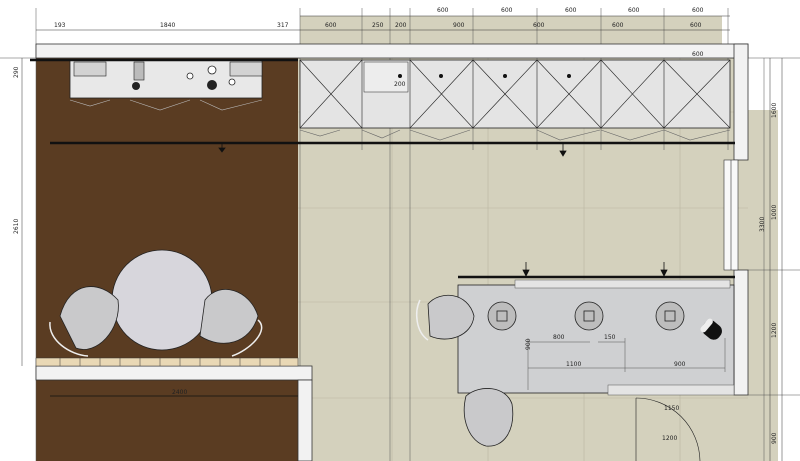 The width and height of the screenshot is (800, 461). I want to click on window-right, so click(731, 215).